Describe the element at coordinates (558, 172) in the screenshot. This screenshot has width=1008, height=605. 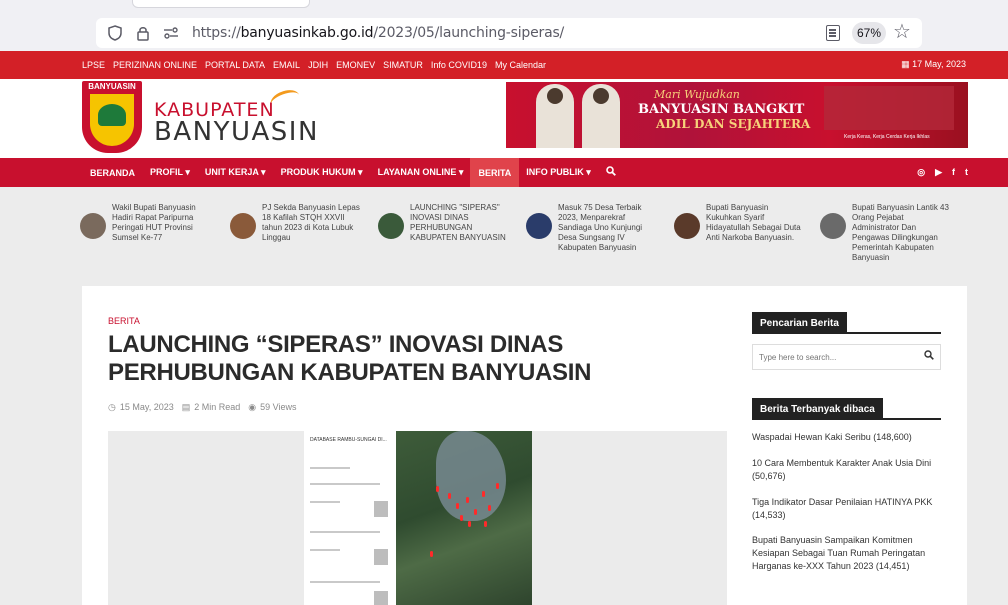
I see `nav-info-publik: INFO PUBLIK ▾` at that location.